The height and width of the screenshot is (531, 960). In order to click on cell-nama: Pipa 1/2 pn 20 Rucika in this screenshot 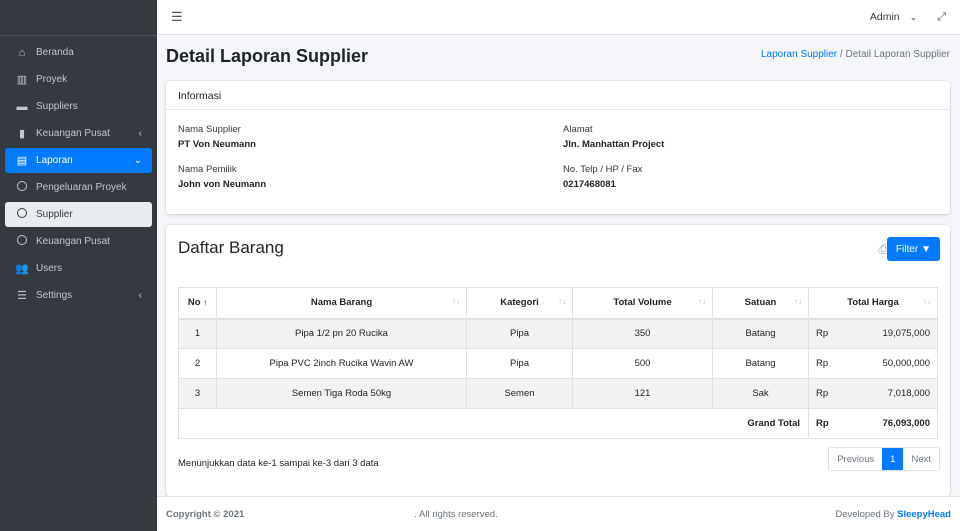, I will do `click(341, 333)`.